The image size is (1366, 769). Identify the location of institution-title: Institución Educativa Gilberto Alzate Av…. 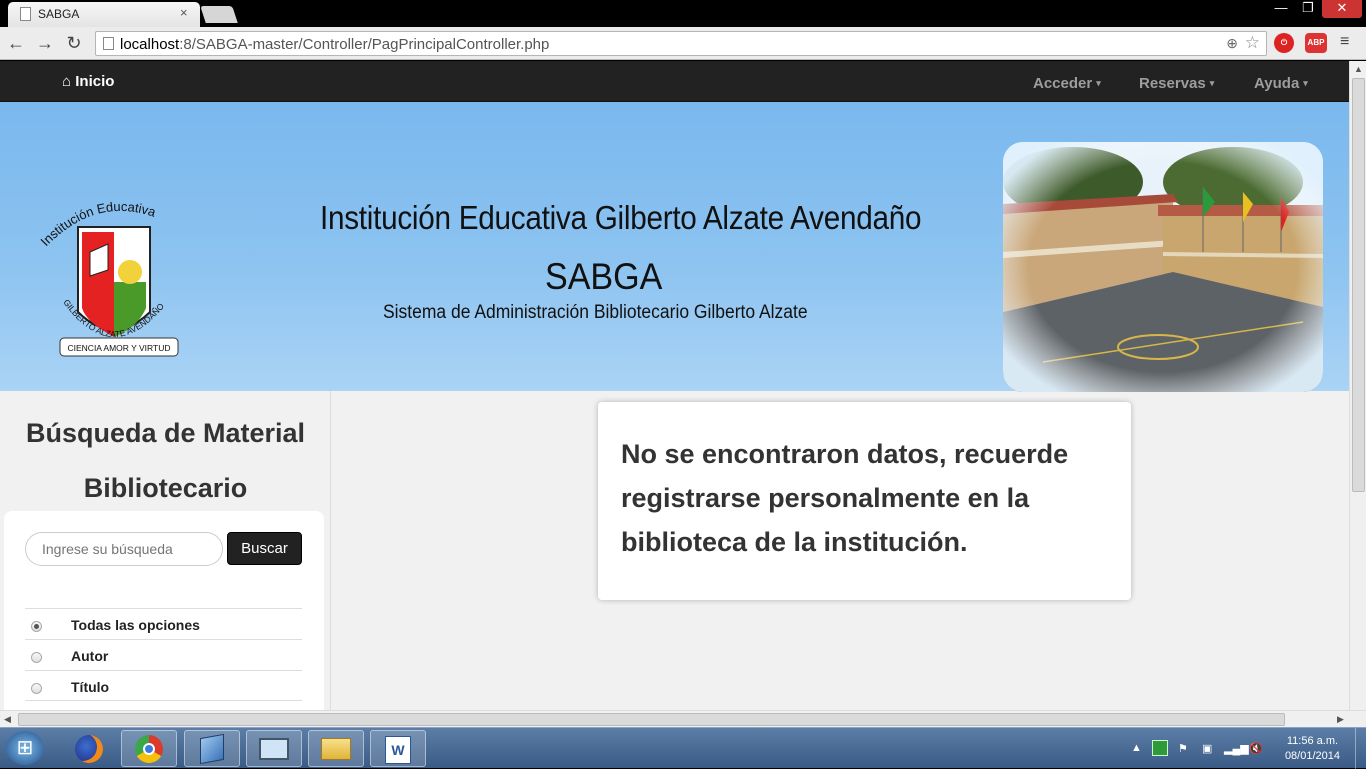
(621, 217).